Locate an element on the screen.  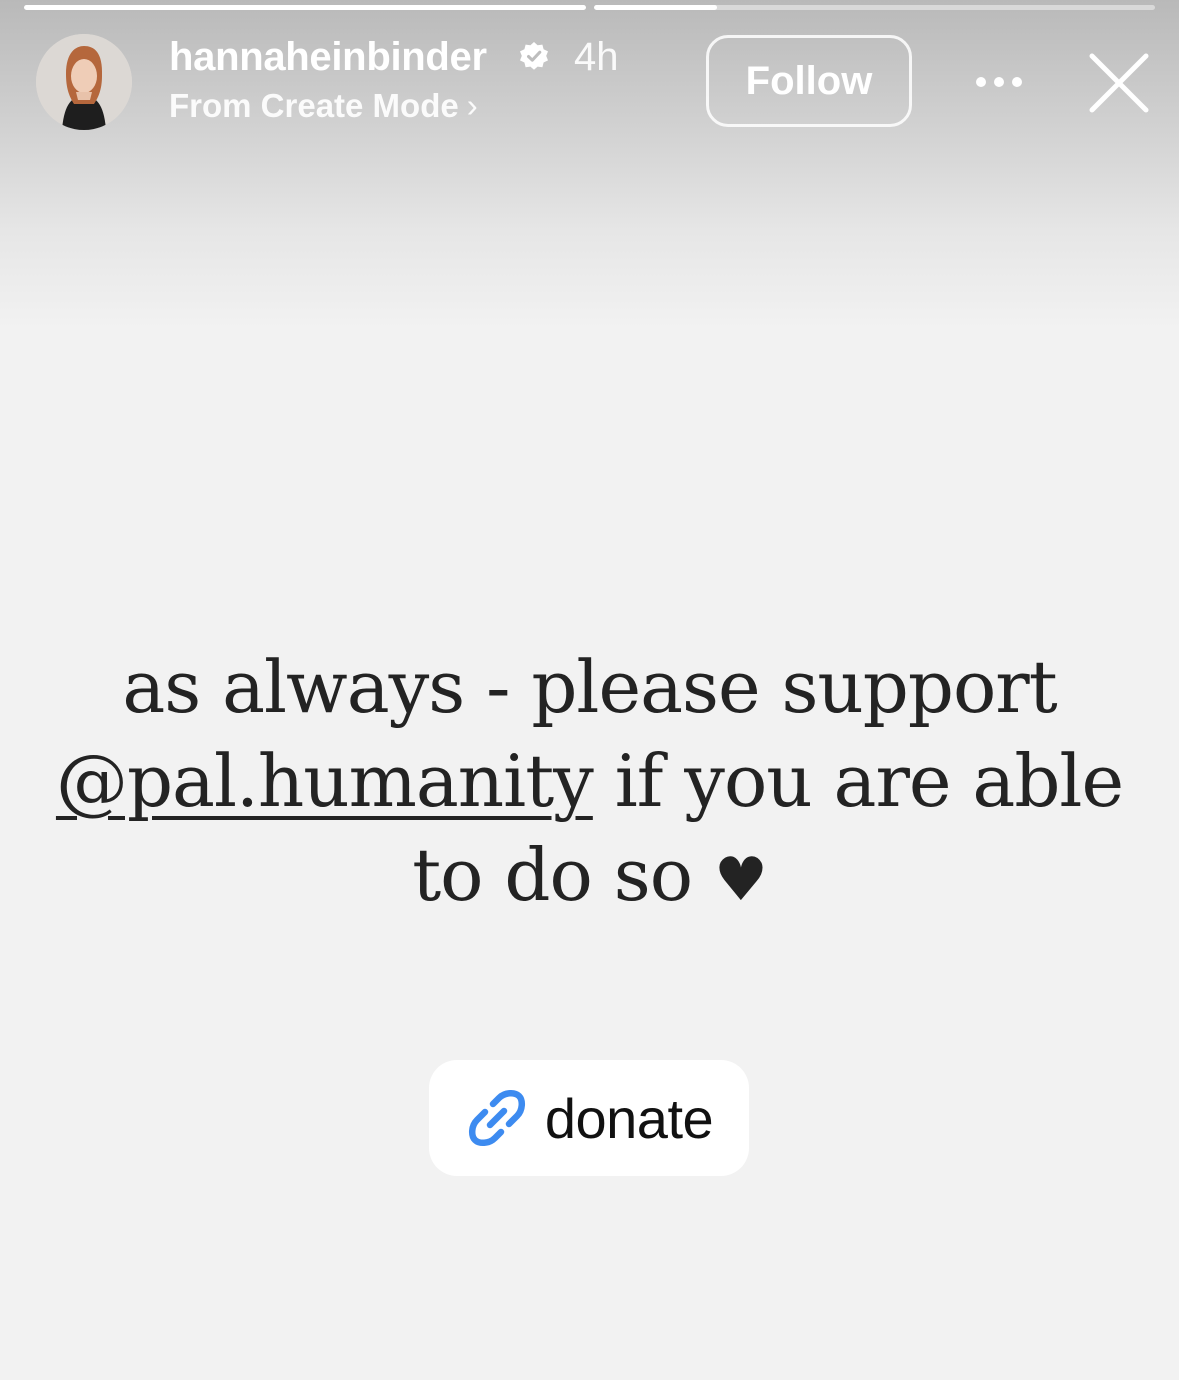
avatar-image is located at coordinates (84, 82).